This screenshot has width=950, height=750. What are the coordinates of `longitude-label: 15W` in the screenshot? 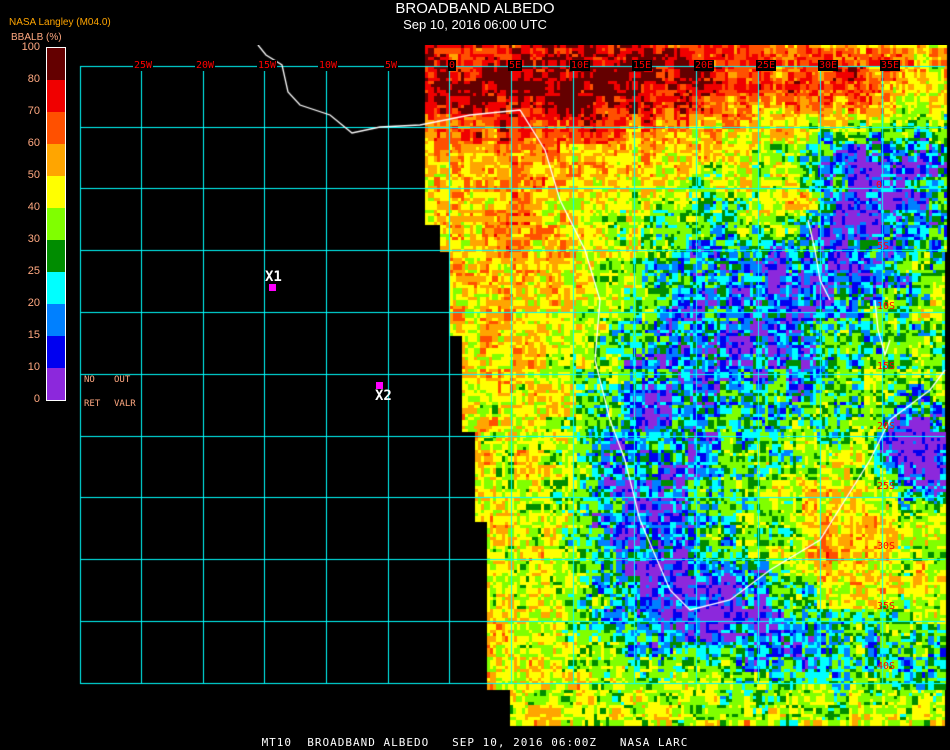 It's located at (267, 65).